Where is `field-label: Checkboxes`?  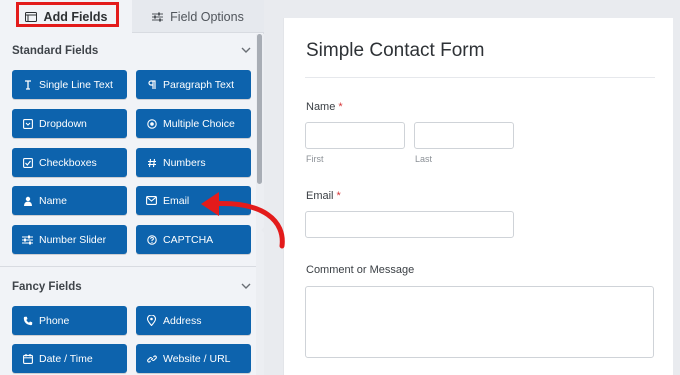 field-label: Checkboxes is located at coordinates (68, 162).